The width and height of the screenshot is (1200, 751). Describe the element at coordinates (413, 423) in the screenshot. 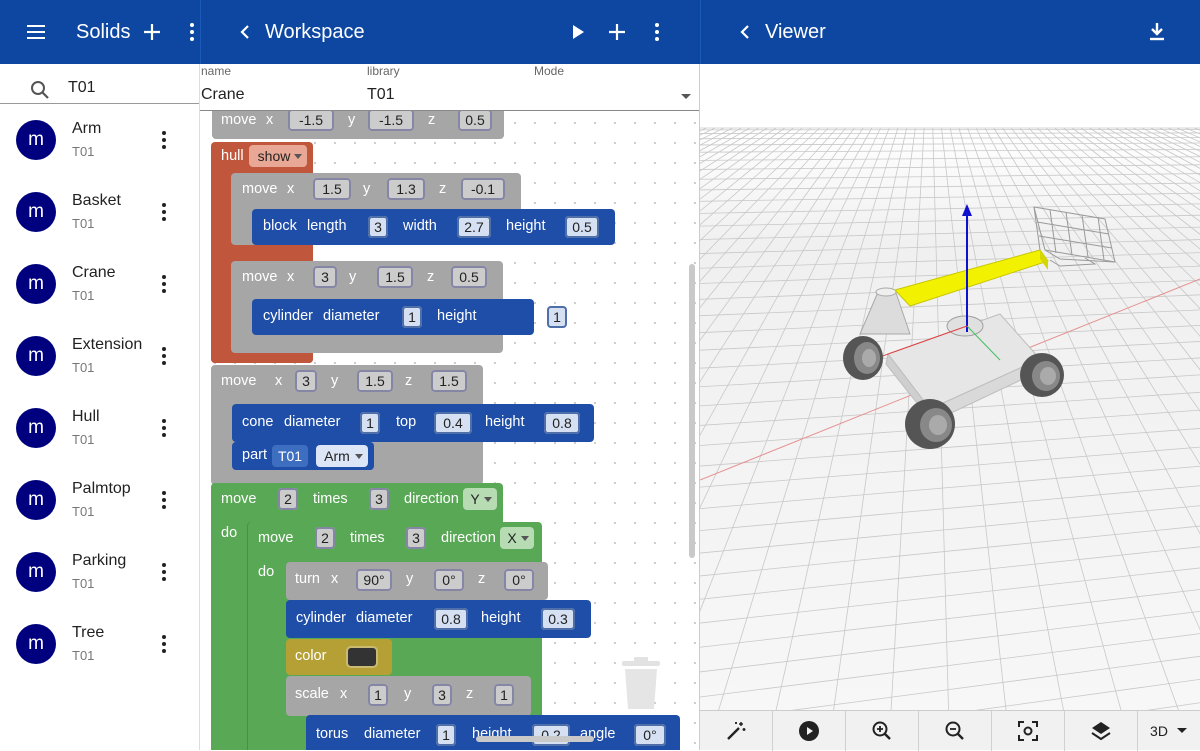

I see `cone-block: cone diameter 1 top 0.4 height 0.8` at that location.